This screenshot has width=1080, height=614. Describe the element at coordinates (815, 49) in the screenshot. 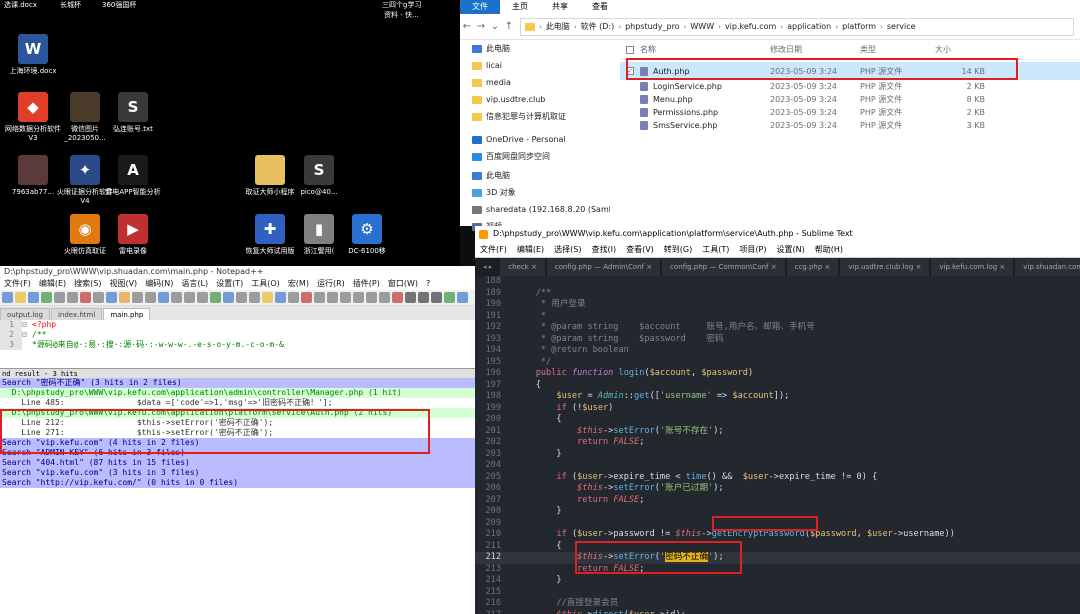

I see `column-date: 修改日期` at that location.